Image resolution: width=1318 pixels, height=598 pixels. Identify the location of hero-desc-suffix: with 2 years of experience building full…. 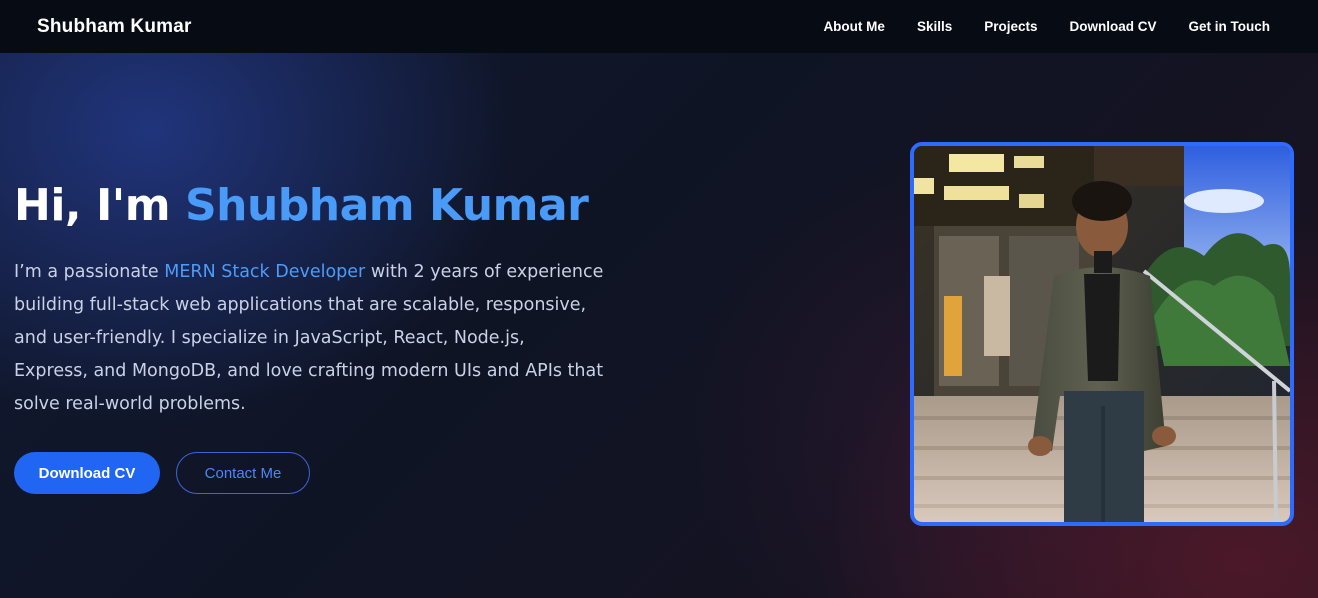
(309, 338).